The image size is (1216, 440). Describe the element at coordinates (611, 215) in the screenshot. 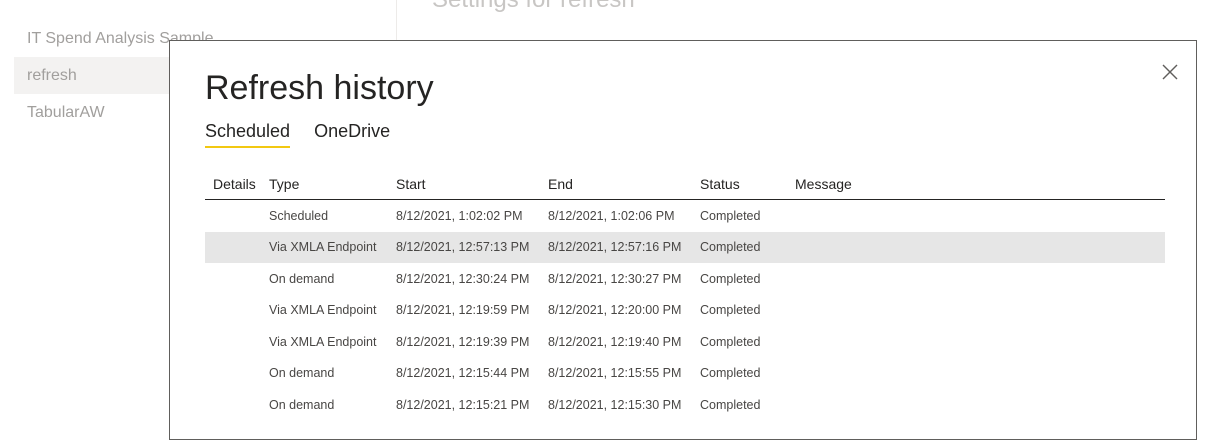

I see `end-cell: 8/12/2021, 1:02:06 PM` at that location.